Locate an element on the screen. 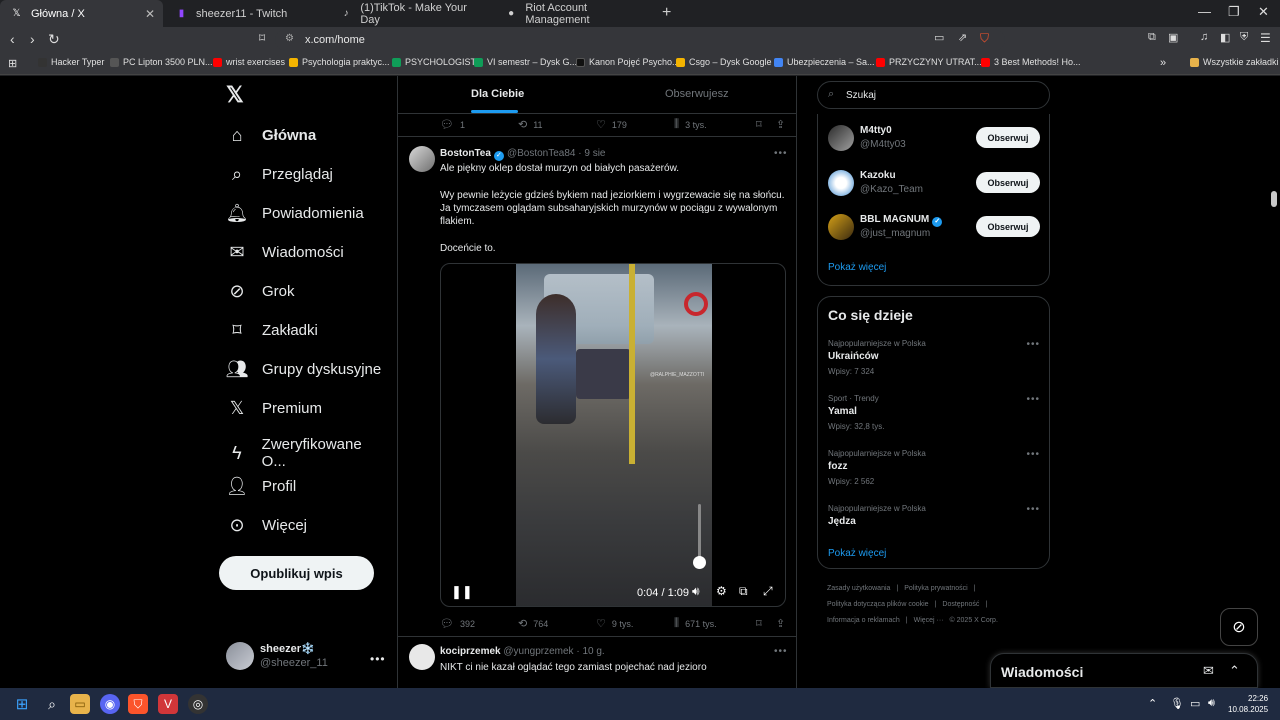 This screenshot has height=720, width=1280. footer-link: Więcej ··· is located at coordinates (929, 620).